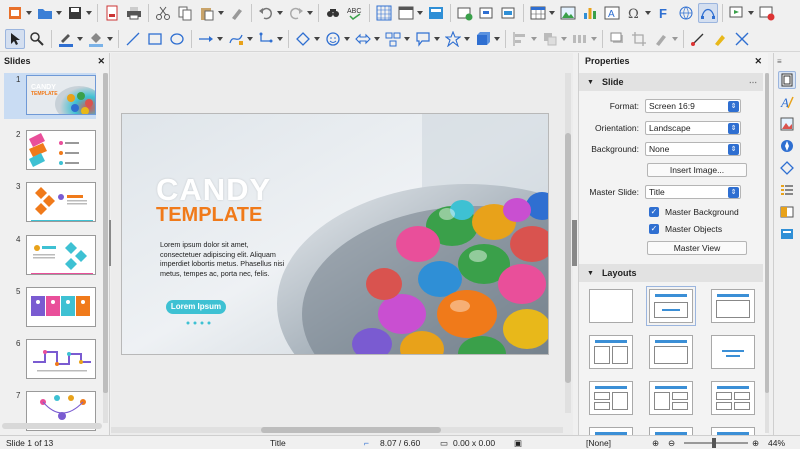 The image size is (800, 449). Describe the element at coordinates (96, 39) in the screenshot. I see `fill-color-icon` at that location.